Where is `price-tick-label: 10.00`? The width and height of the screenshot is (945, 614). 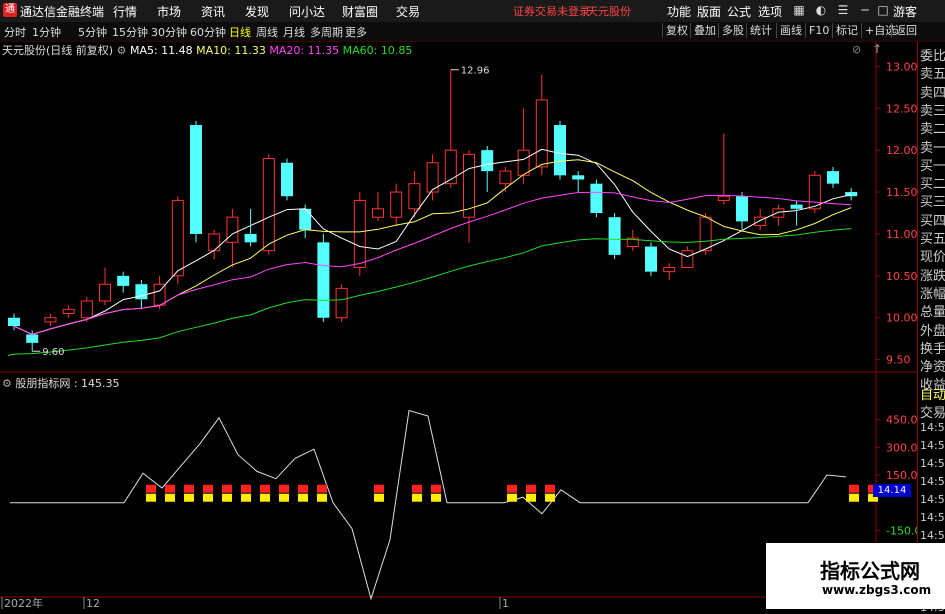
price-tick-label: 10.00 is located at coordinates (902, 318).